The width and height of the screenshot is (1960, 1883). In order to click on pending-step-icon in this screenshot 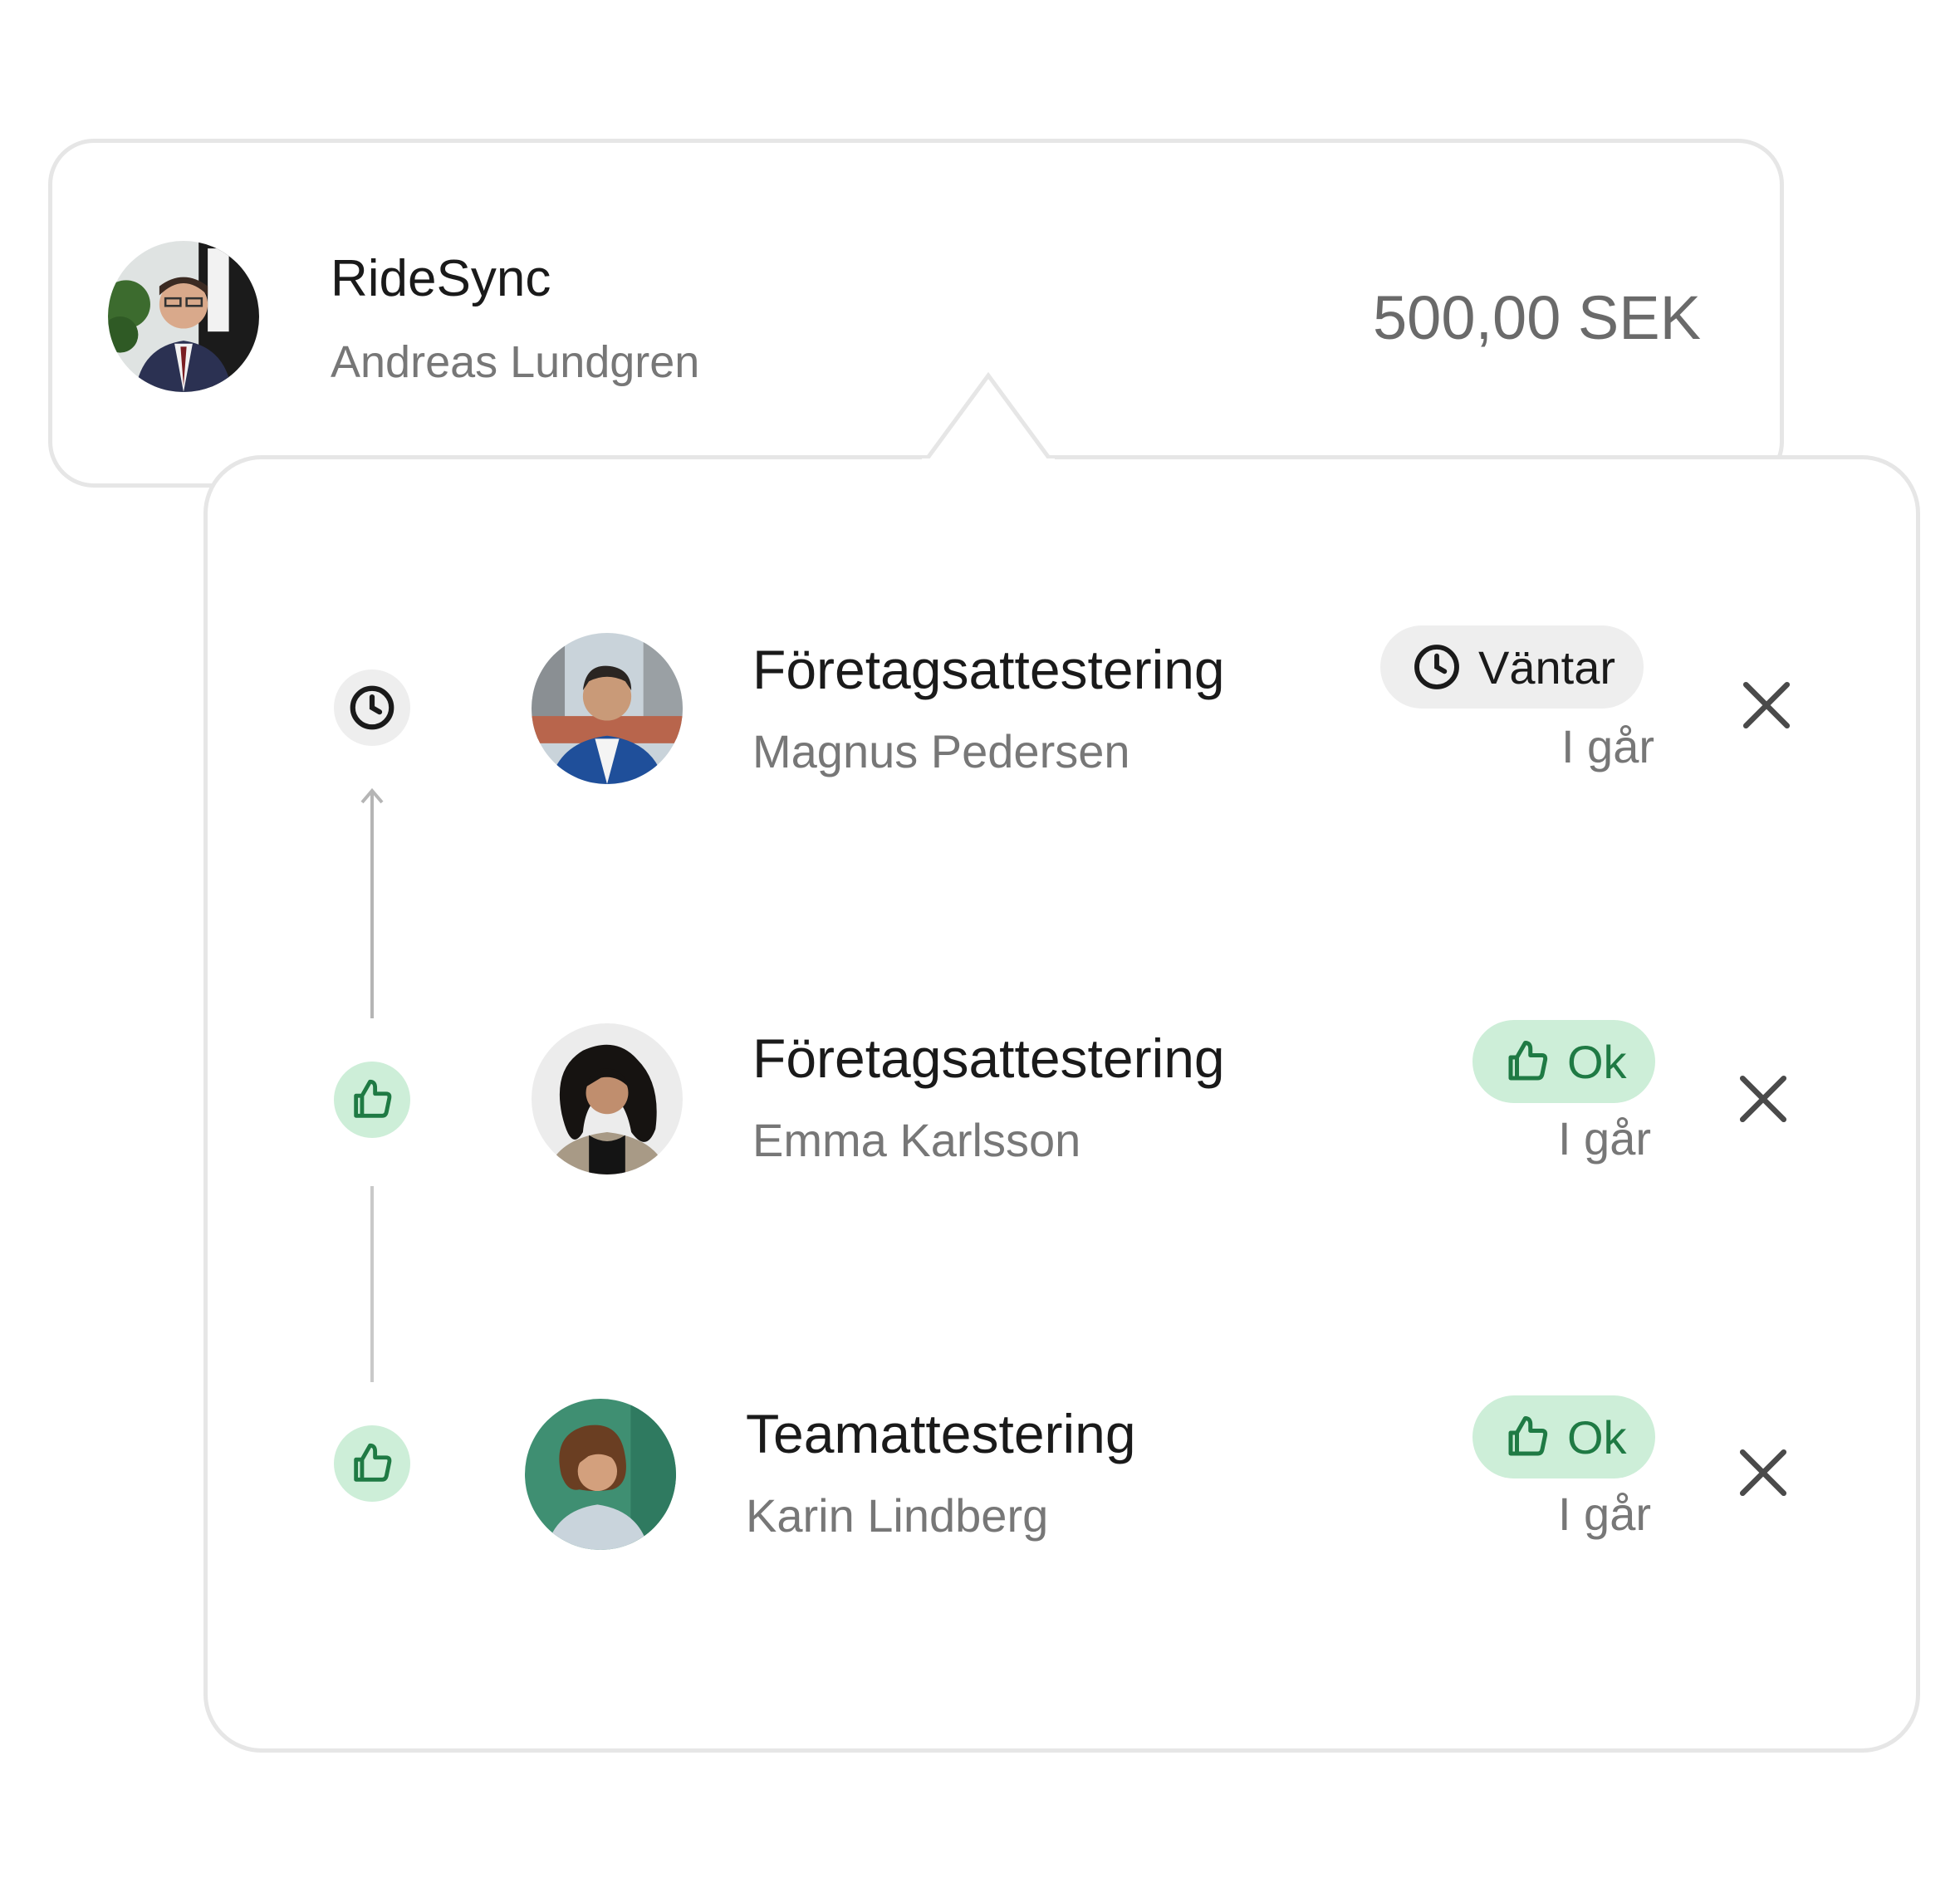, I will do `click(372, 707)`.